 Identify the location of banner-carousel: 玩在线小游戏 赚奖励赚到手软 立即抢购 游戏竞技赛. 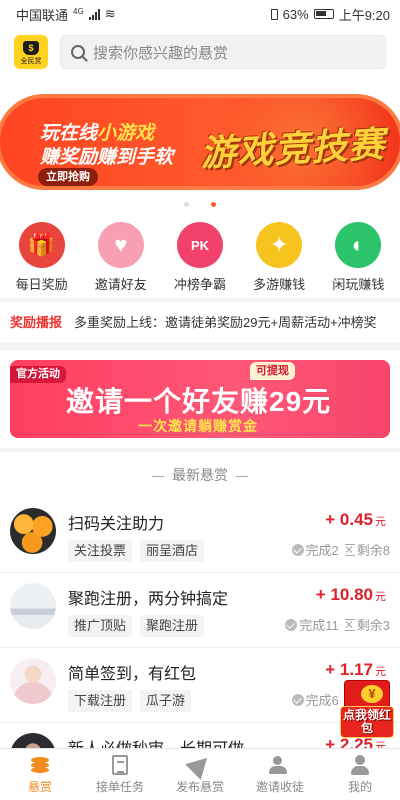
(200, 142).